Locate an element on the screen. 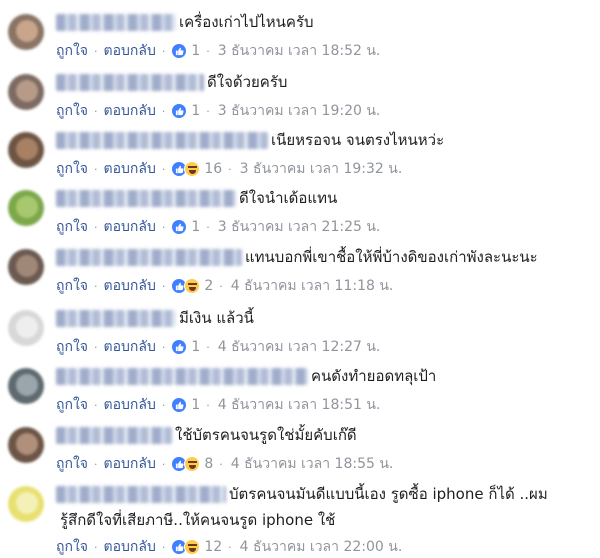  reaction-summary: 8 is located at coordinates (192, 464).